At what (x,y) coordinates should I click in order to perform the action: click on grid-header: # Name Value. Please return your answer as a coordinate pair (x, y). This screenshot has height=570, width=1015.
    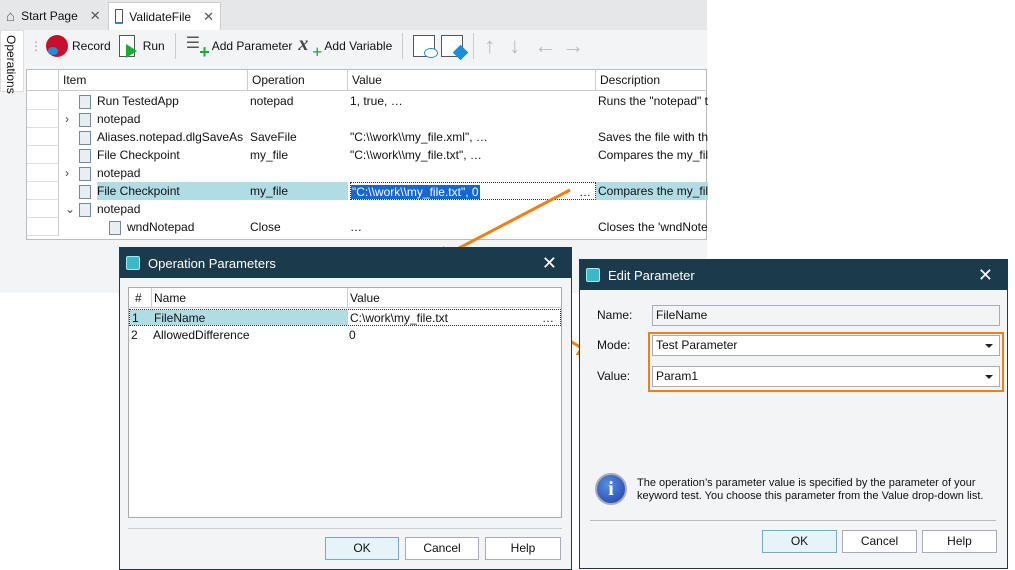
    Looking at the image, I should click on (345, 298).